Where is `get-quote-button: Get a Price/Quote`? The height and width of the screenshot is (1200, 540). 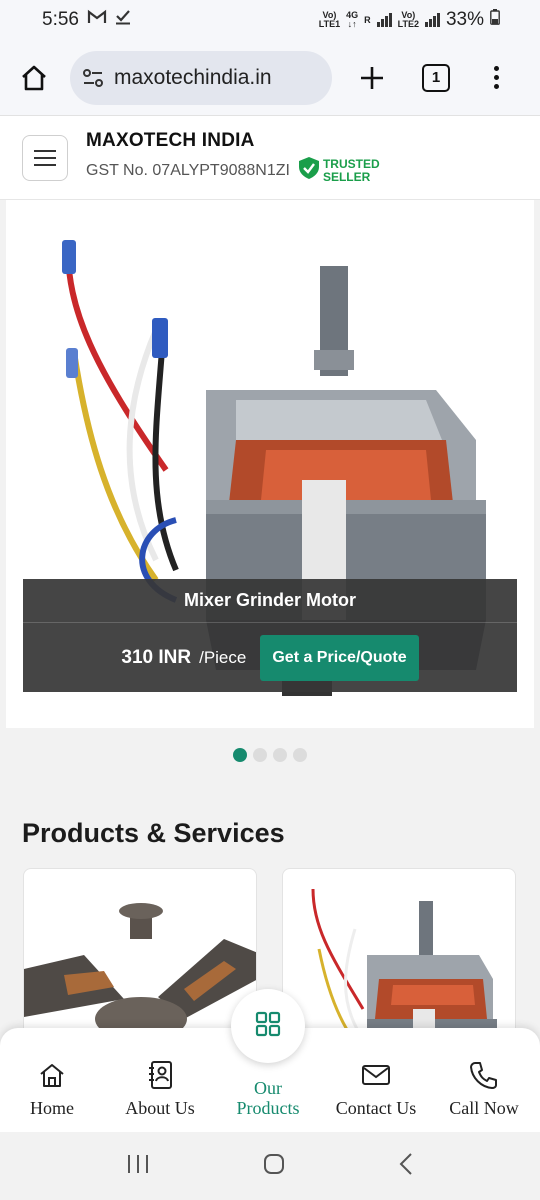
get-quote-button: Get a Price/Quote is located at coordinates (339, 657).